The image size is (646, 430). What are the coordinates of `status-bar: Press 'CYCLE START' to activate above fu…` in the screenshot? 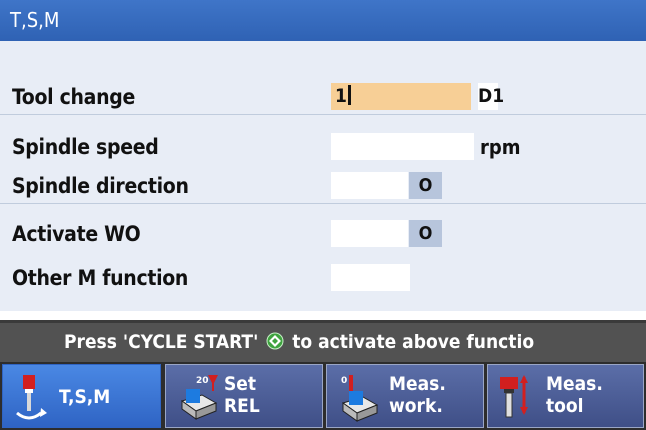 It's located at (323, 341).